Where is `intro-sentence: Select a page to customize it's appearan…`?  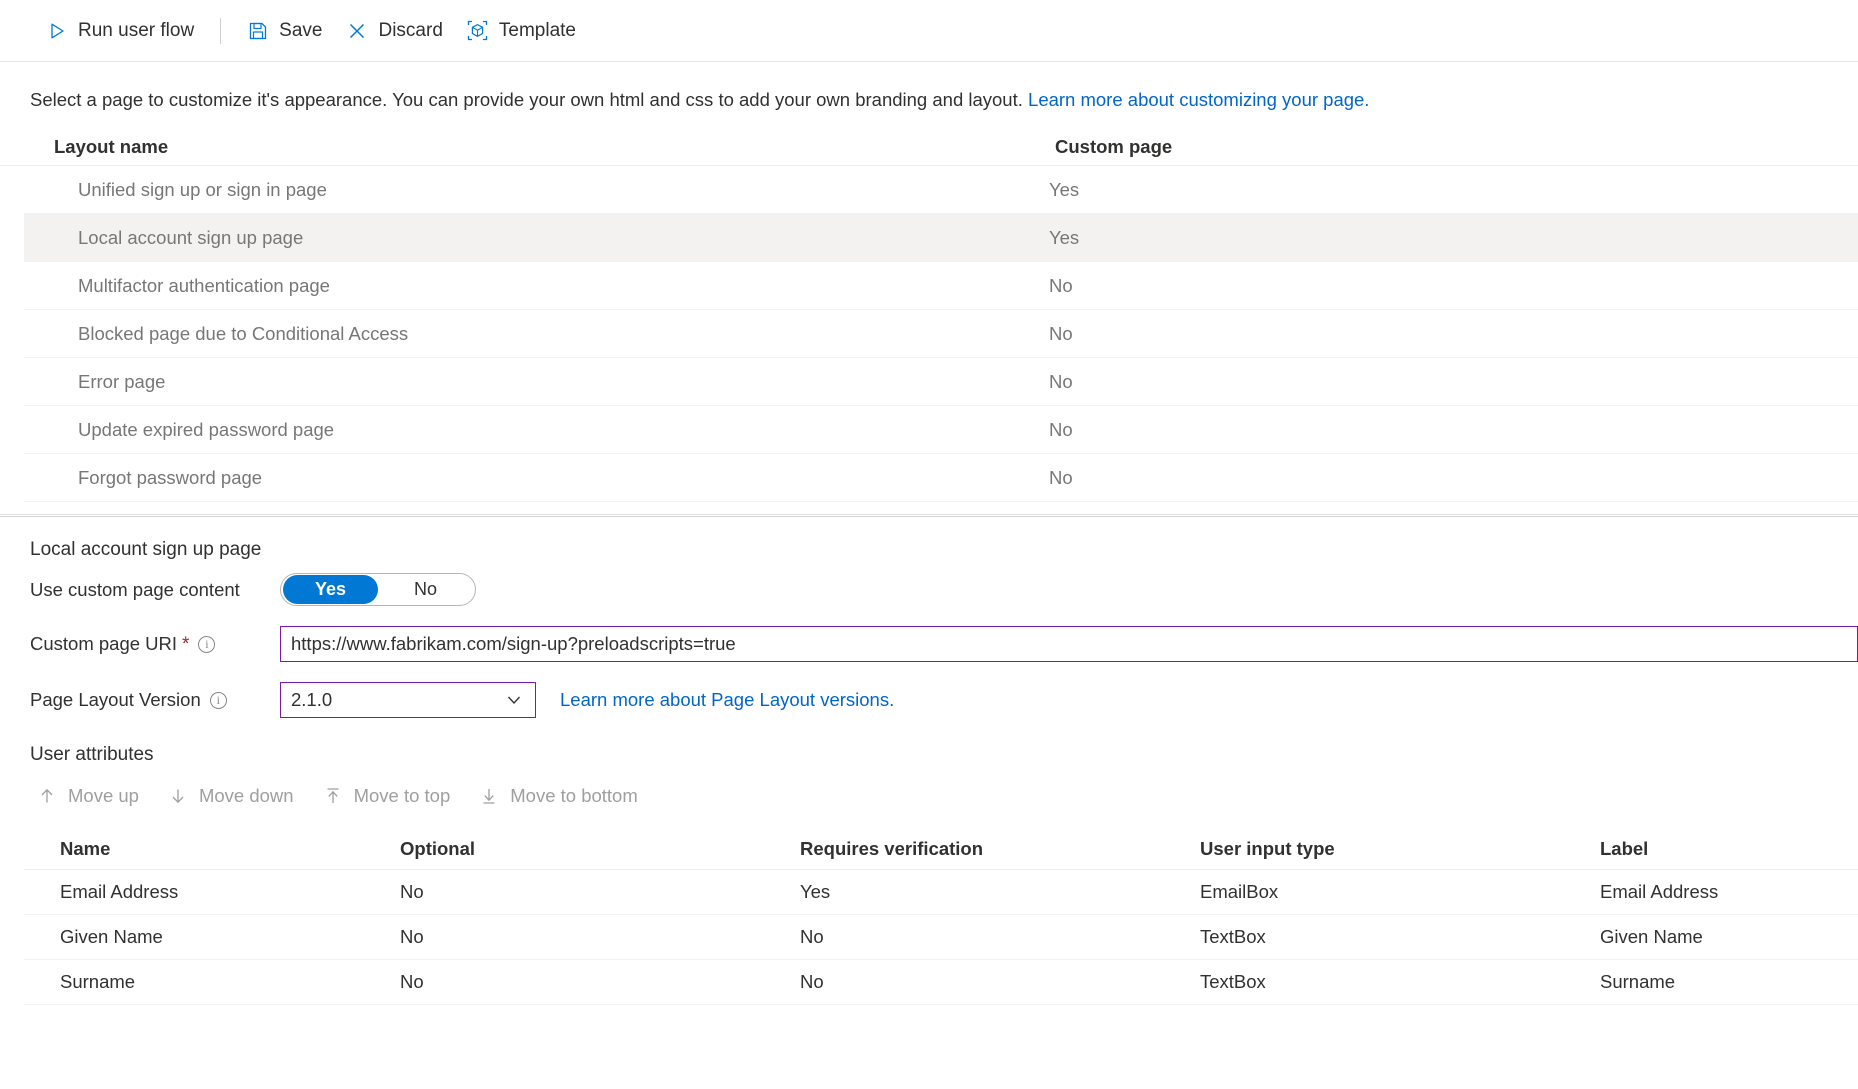
intro-sentence: Select a page to customize it's appearan… is located at coordinates (526, 99).